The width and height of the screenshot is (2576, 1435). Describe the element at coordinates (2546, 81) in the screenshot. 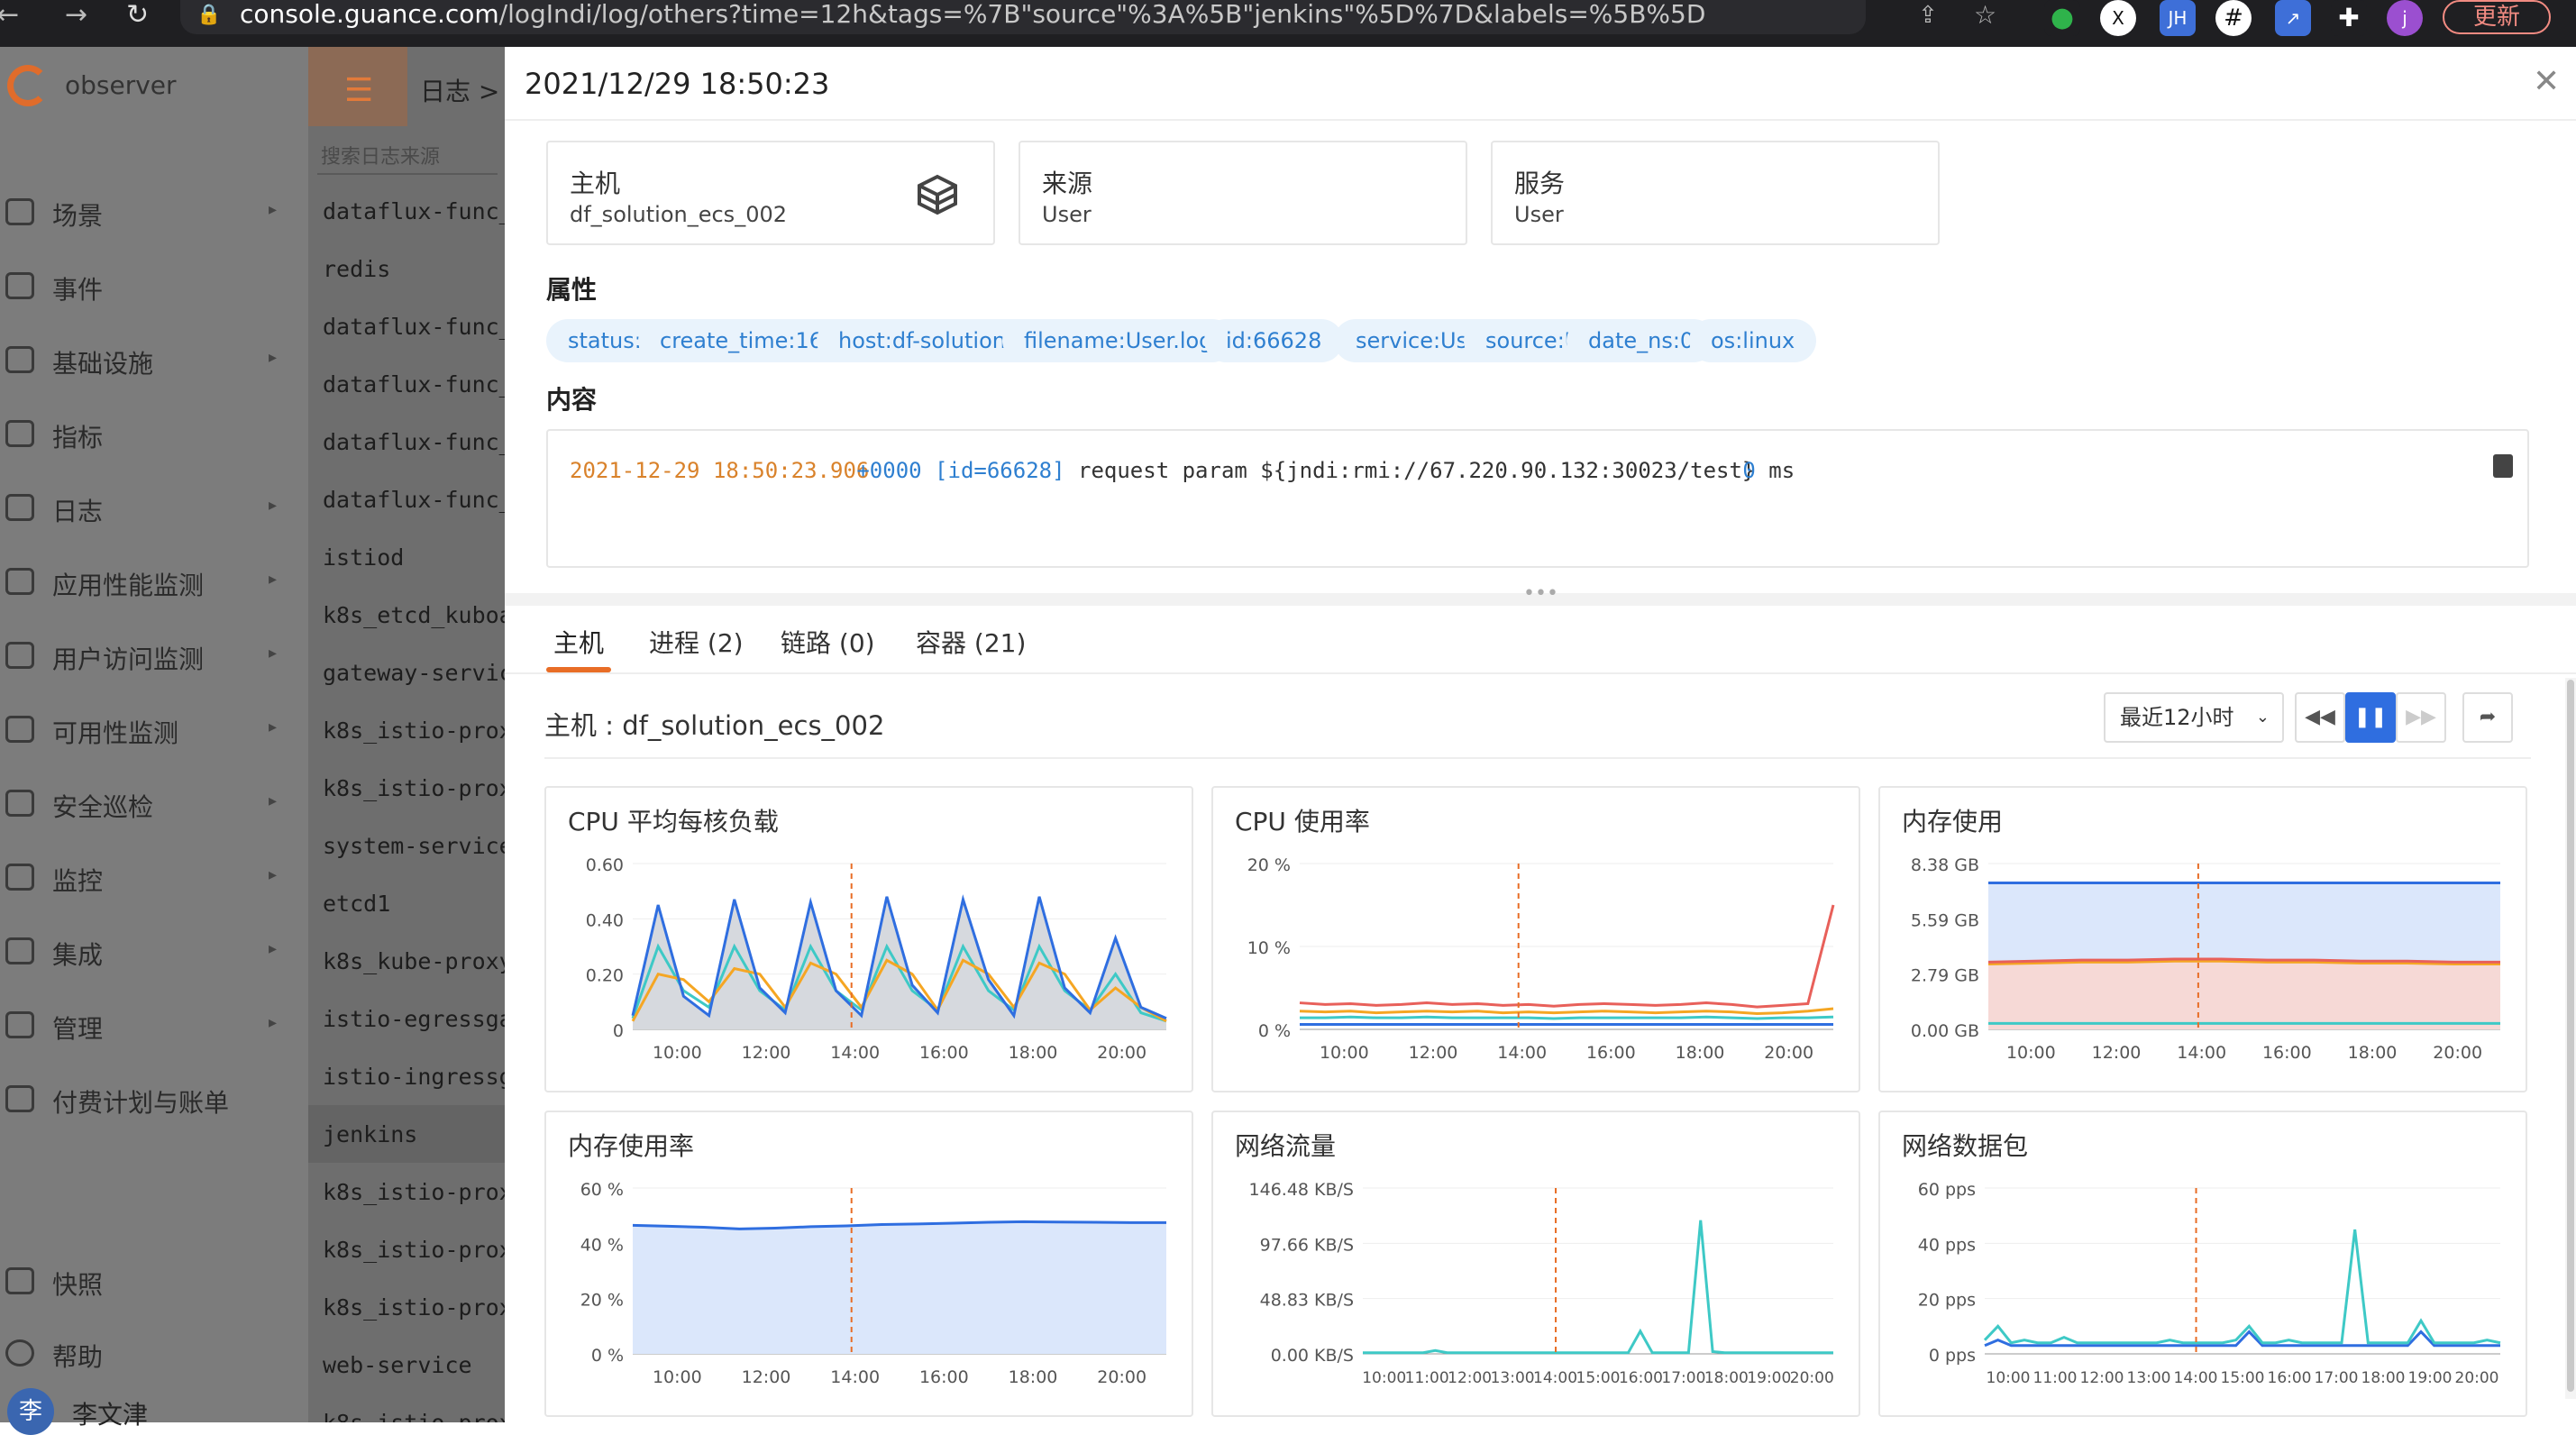

I see `close-icon: ✕` at that location.